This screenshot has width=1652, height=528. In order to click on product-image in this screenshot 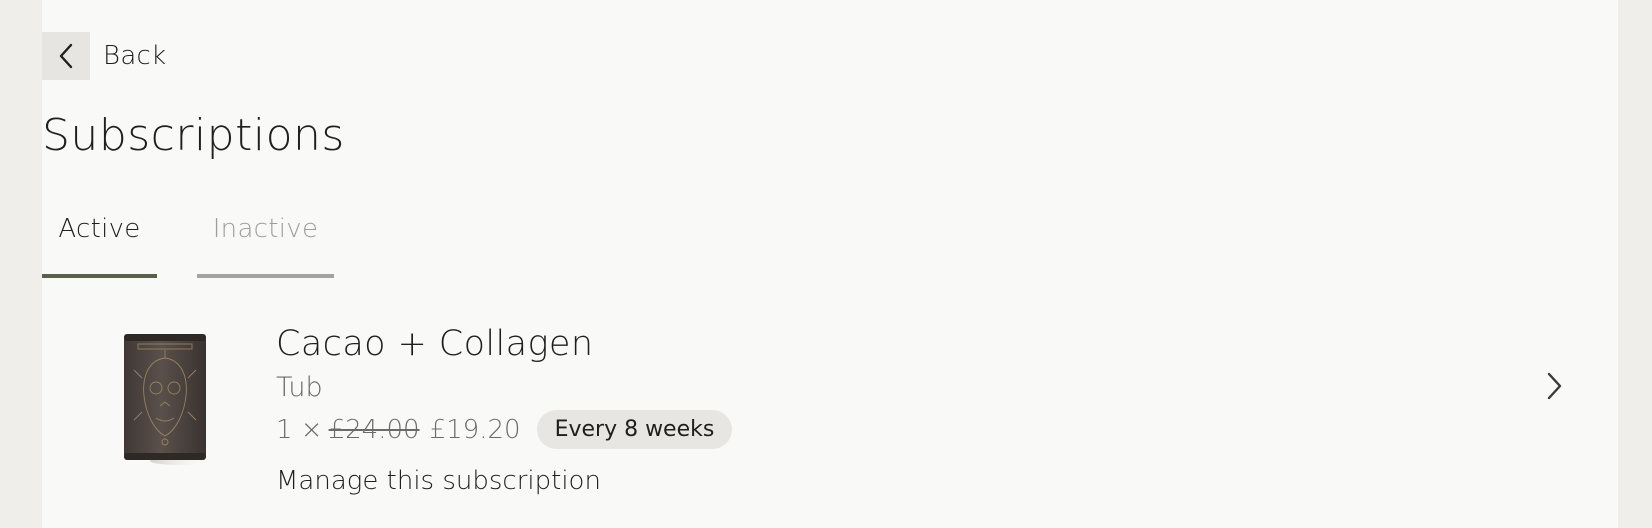, I will do `click(167, 399)`.